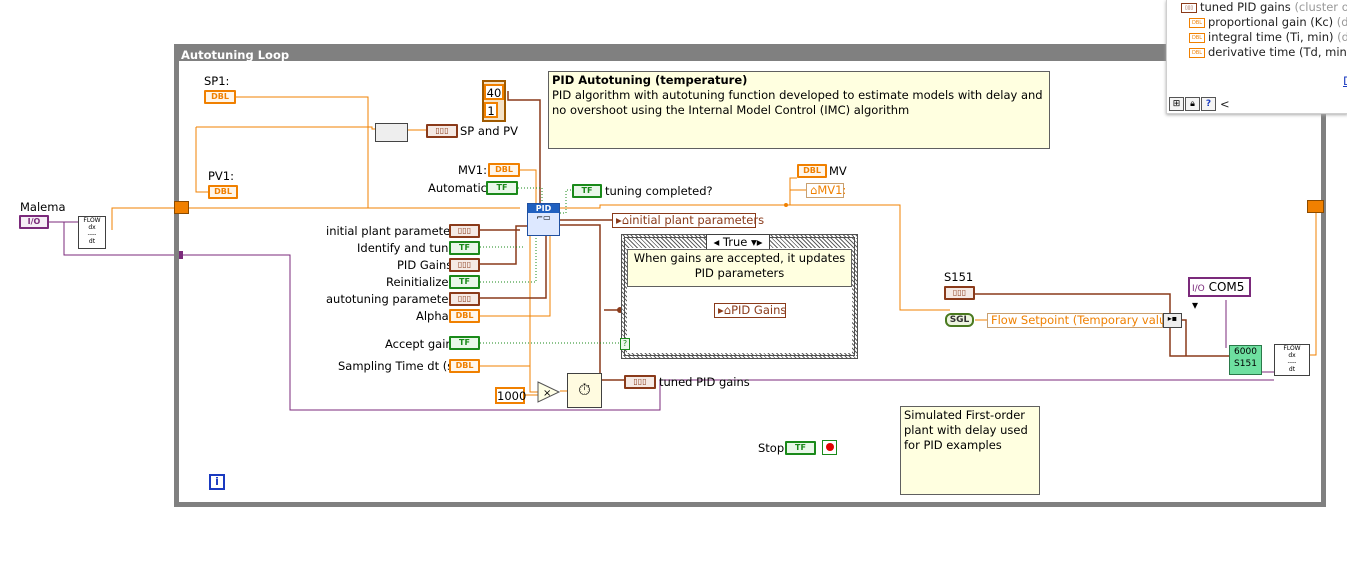 This screenshot has width=1347, height=578. I want to click on context-help-title: ▯▯▯tuned PID gains (cluster of 3, so click(1264, 7).